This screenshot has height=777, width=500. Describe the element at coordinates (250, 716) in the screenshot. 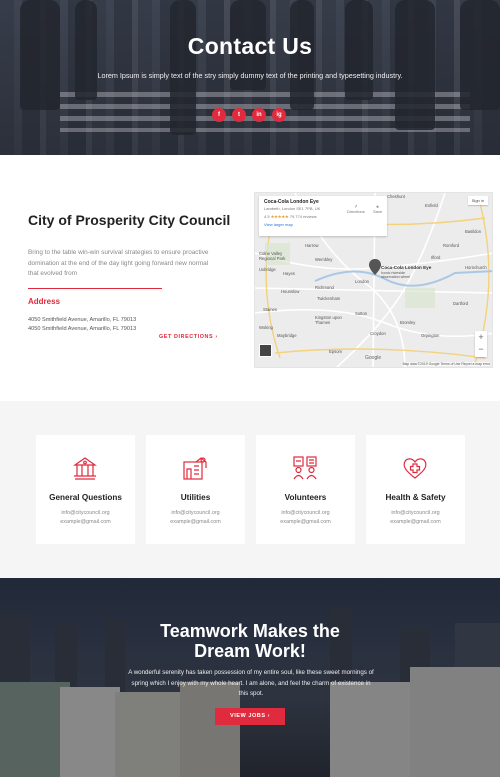

I see `view-jobs-button: VIEW JOBS ›` at that location.